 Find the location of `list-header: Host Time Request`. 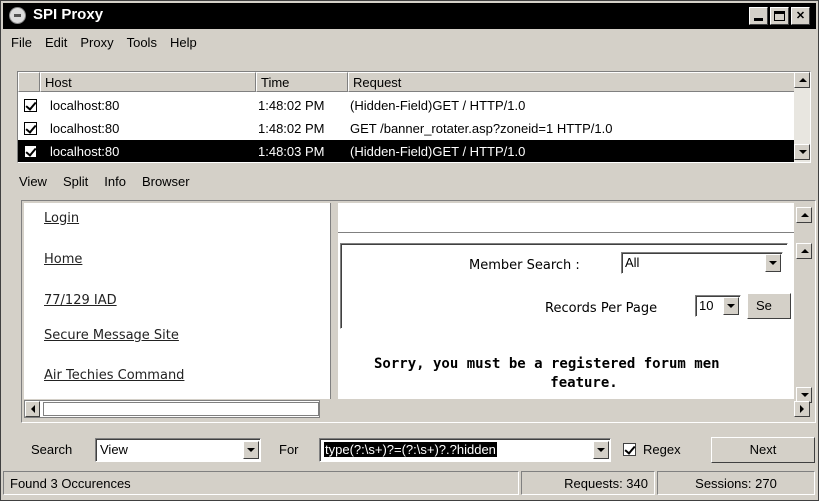

list-header: Host Time Request is located at coordinates (407, 82).